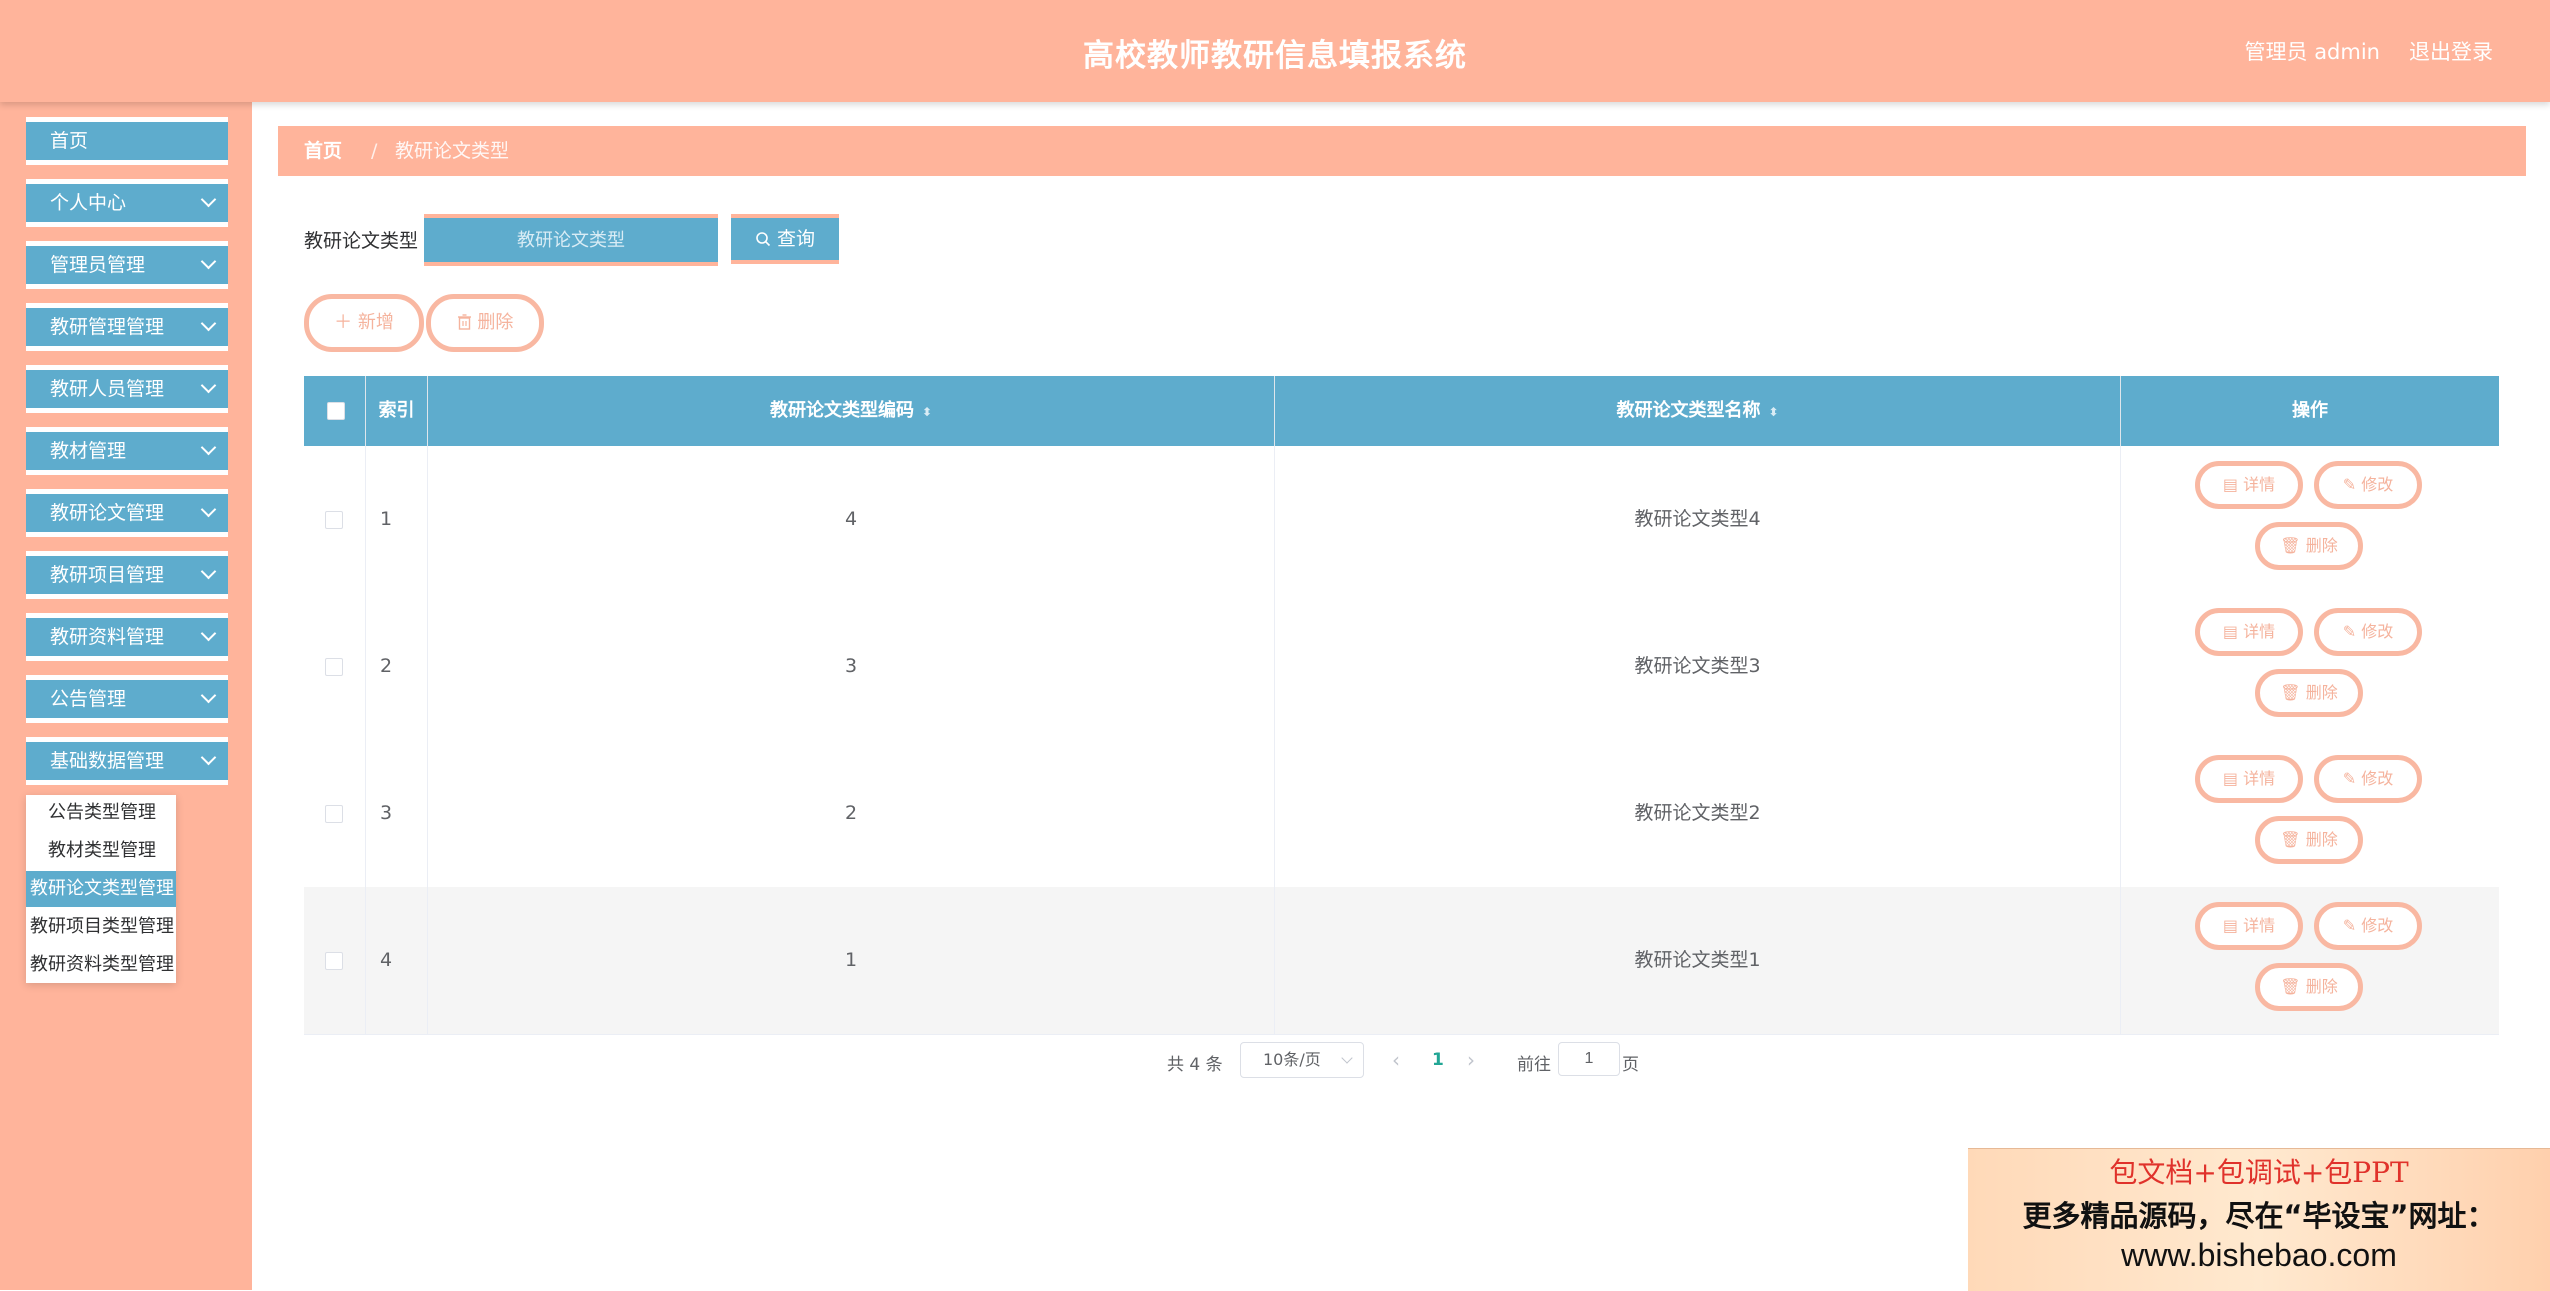  I want to click on batch-delete-label: 删除, so click(495, 322).